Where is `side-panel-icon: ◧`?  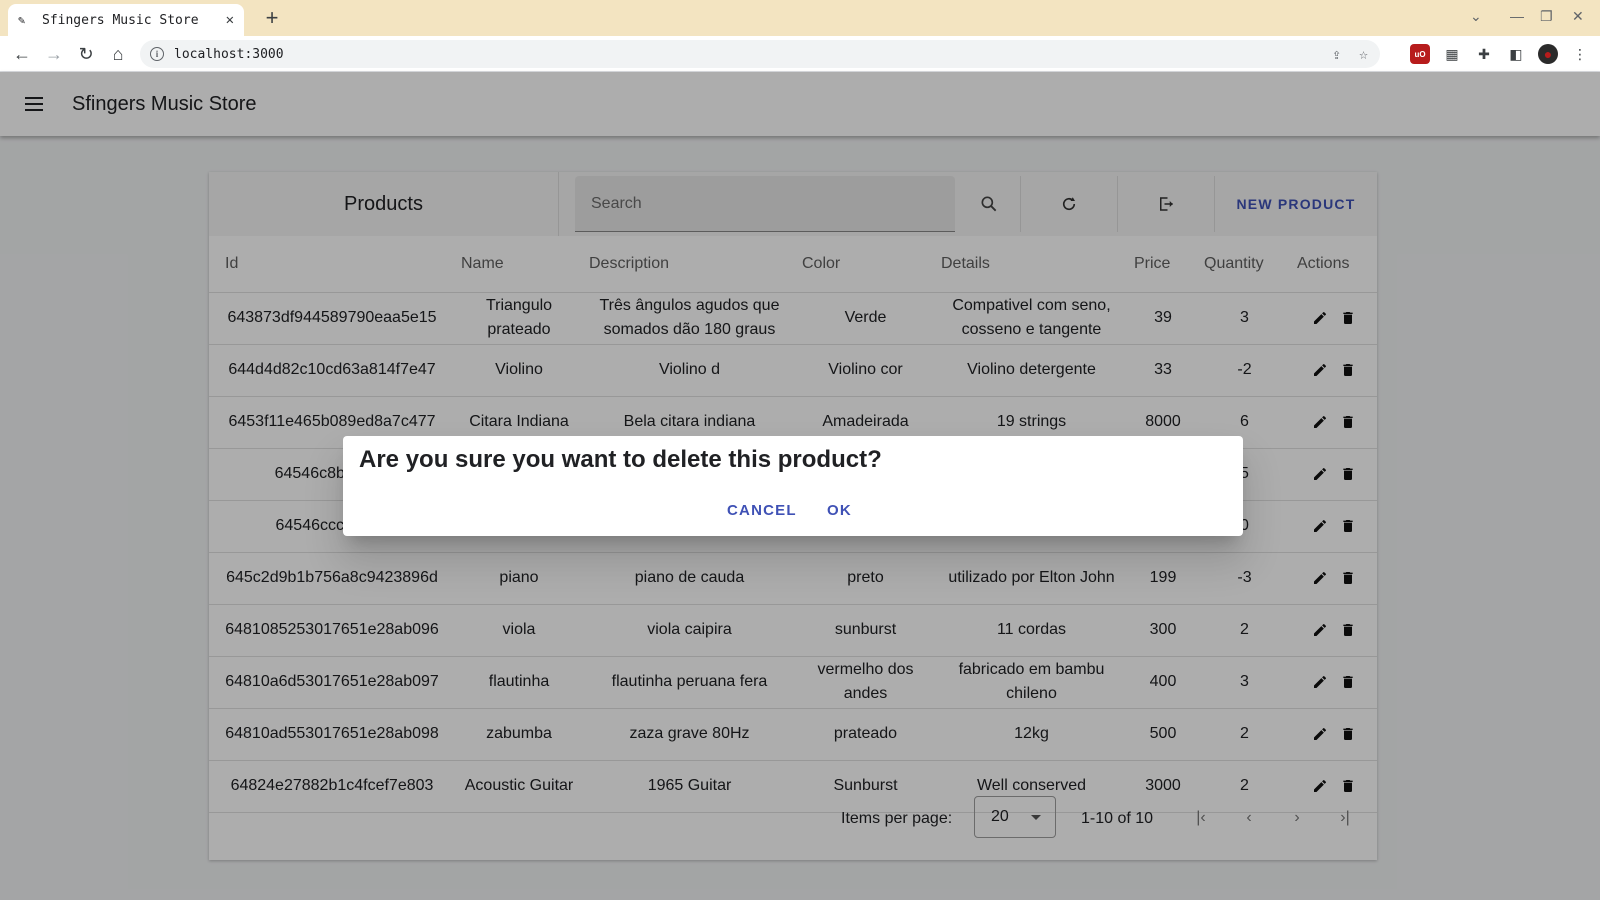 side-panel-icon: ◧ is located at coordinates (1516, 54).